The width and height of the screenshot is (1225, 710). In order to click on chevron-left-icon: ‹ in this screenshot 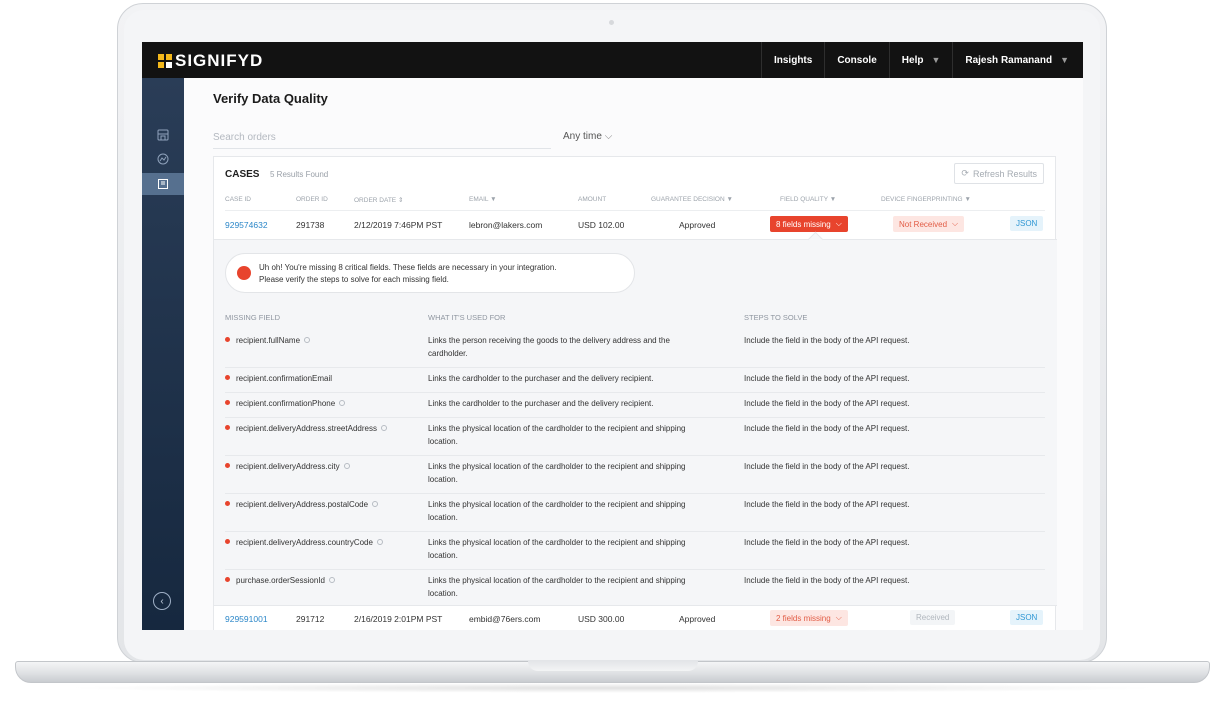, I will do `click(162, 601)`.